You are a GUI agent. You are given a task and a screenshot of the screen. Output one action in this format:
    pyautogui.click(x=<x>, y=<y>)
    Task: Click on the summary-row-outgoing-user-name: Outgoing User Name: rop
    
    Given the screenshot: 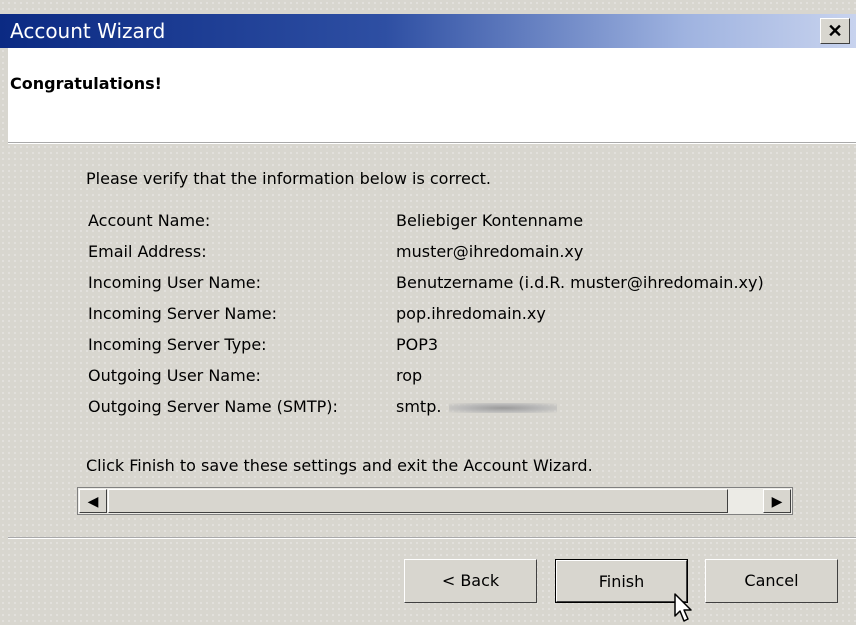 What is the action you would take?
    pyautogui.click(x=472, y=378)
    